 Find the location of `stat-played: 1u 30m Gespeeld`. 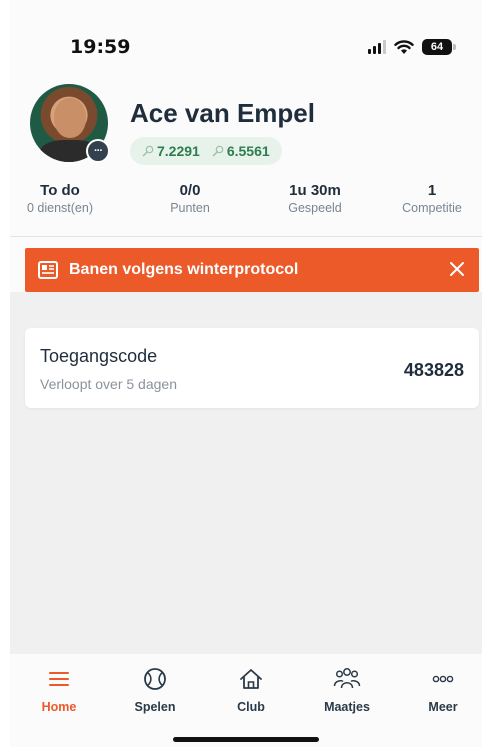

stat-played: 1u 30m Gespeeld is located at coordinates (315, 198).